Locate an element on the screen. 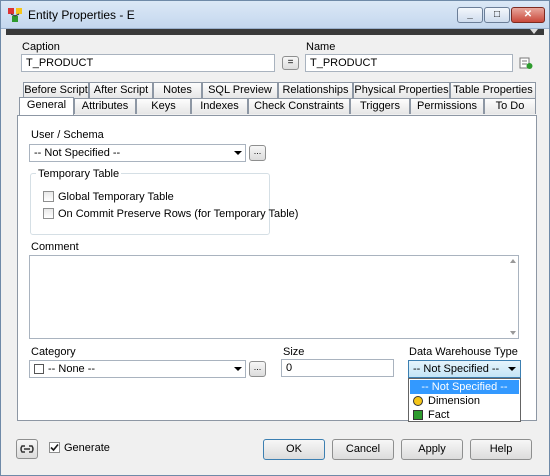  size-label: Size is located at coordinates (294, 352).